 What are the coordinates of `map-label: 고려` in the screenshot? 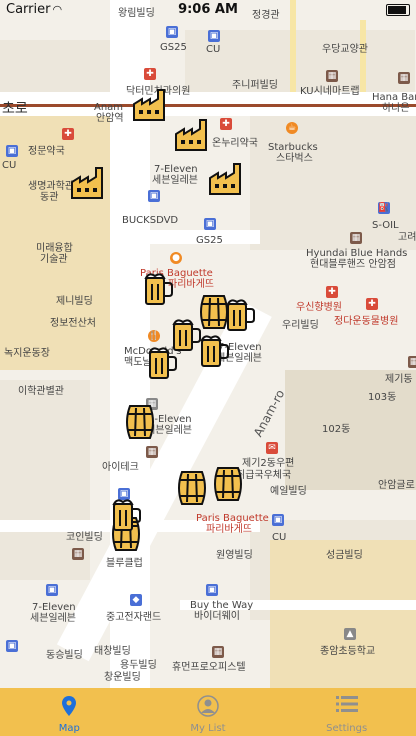 It's located at (407, 237).